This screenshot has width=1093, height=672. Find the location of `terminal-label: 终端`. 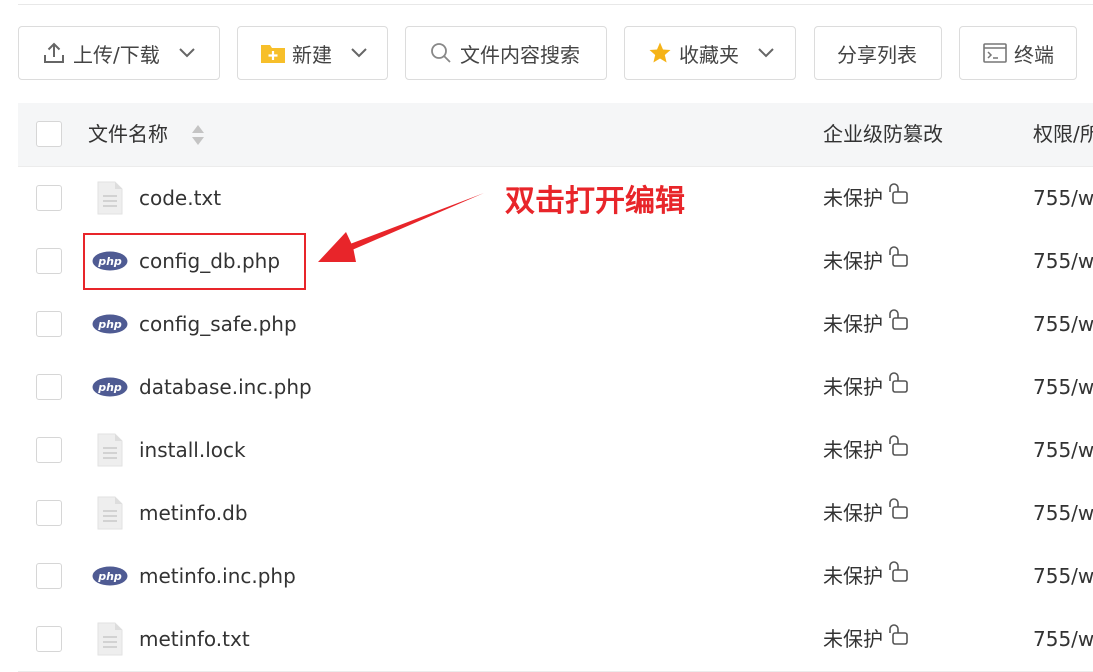

terminal-label: 终端 is located at coordinates (1034, 54).